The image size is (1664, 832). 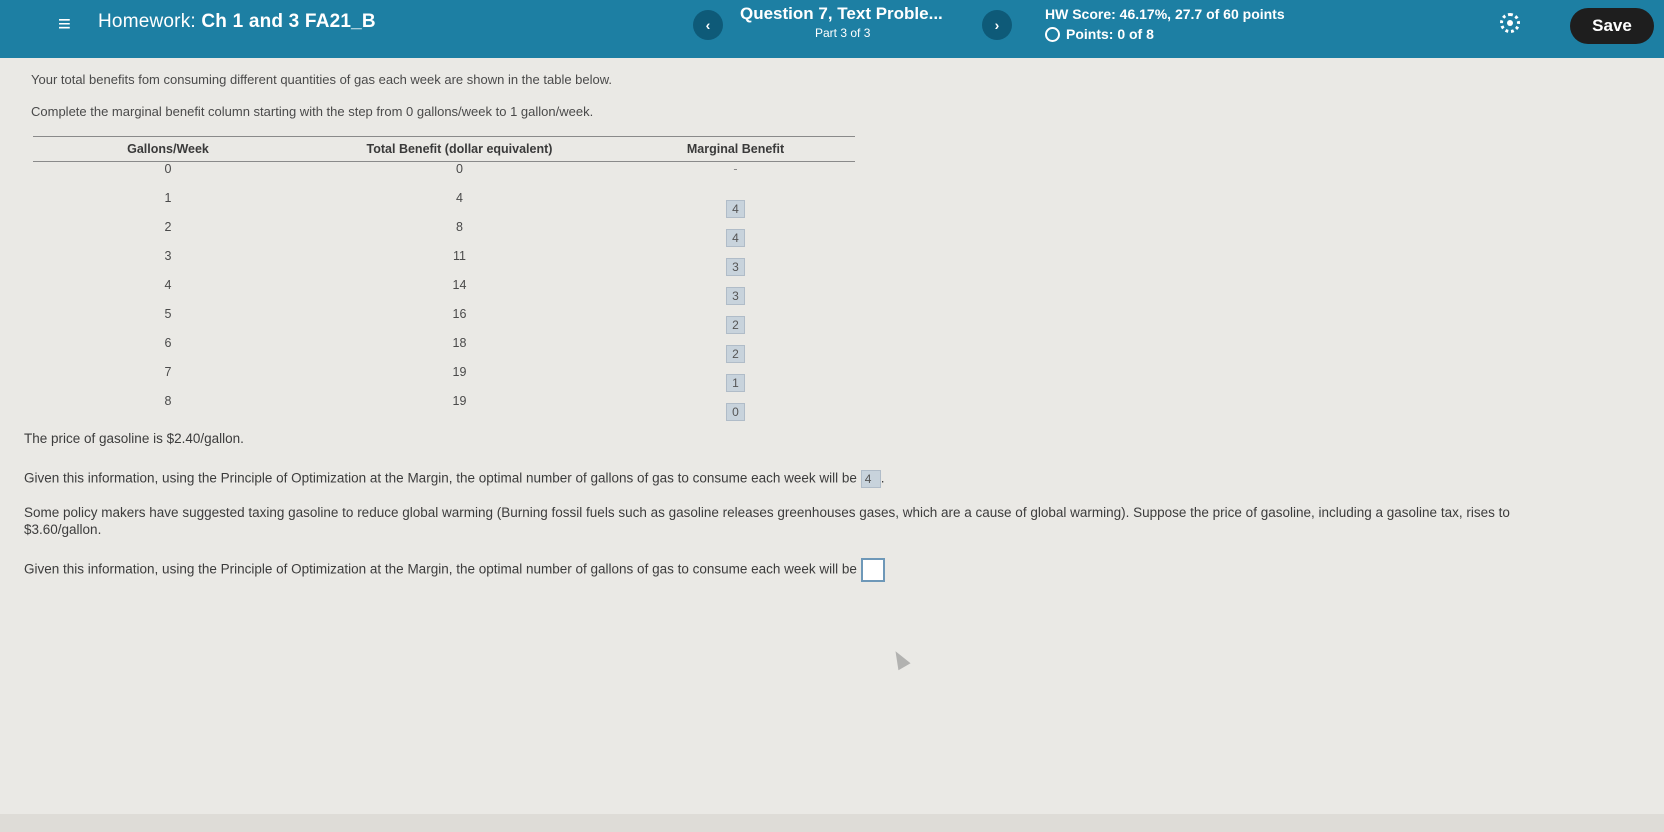 I want to click on header-total-benefit: Total Benefit (dollar equivalent), so click(x=459, y=149).